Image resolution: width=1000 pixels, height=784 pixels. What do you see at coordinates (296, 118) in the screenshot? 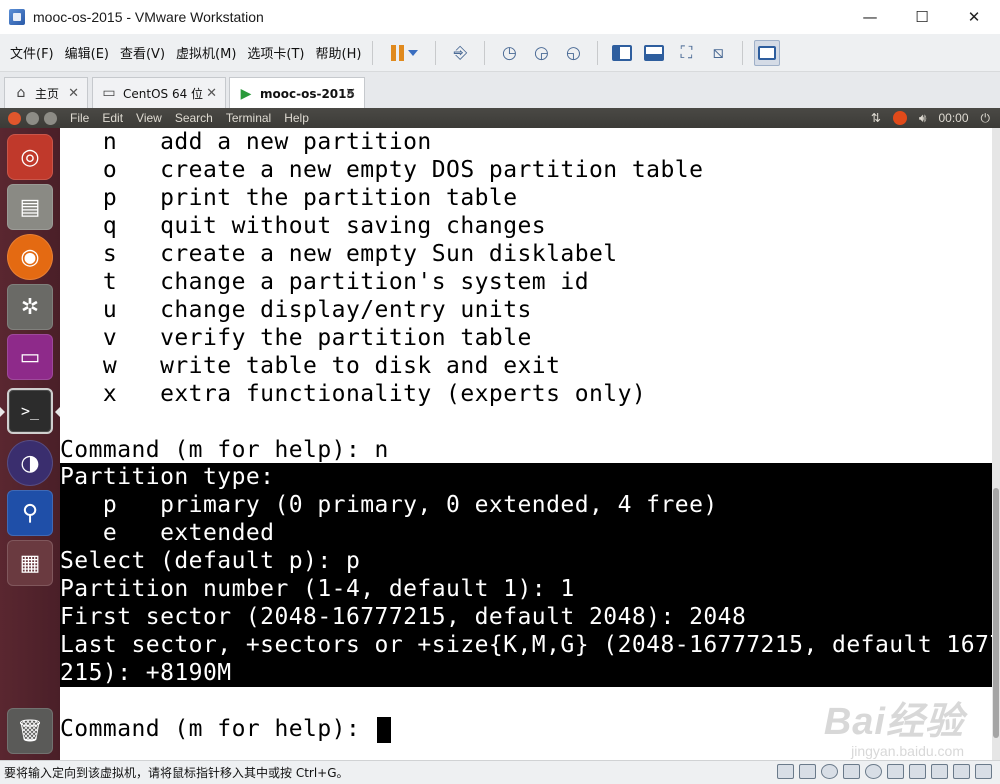
I see `guest-menu-help: Help` at bounding box center [296, 118].